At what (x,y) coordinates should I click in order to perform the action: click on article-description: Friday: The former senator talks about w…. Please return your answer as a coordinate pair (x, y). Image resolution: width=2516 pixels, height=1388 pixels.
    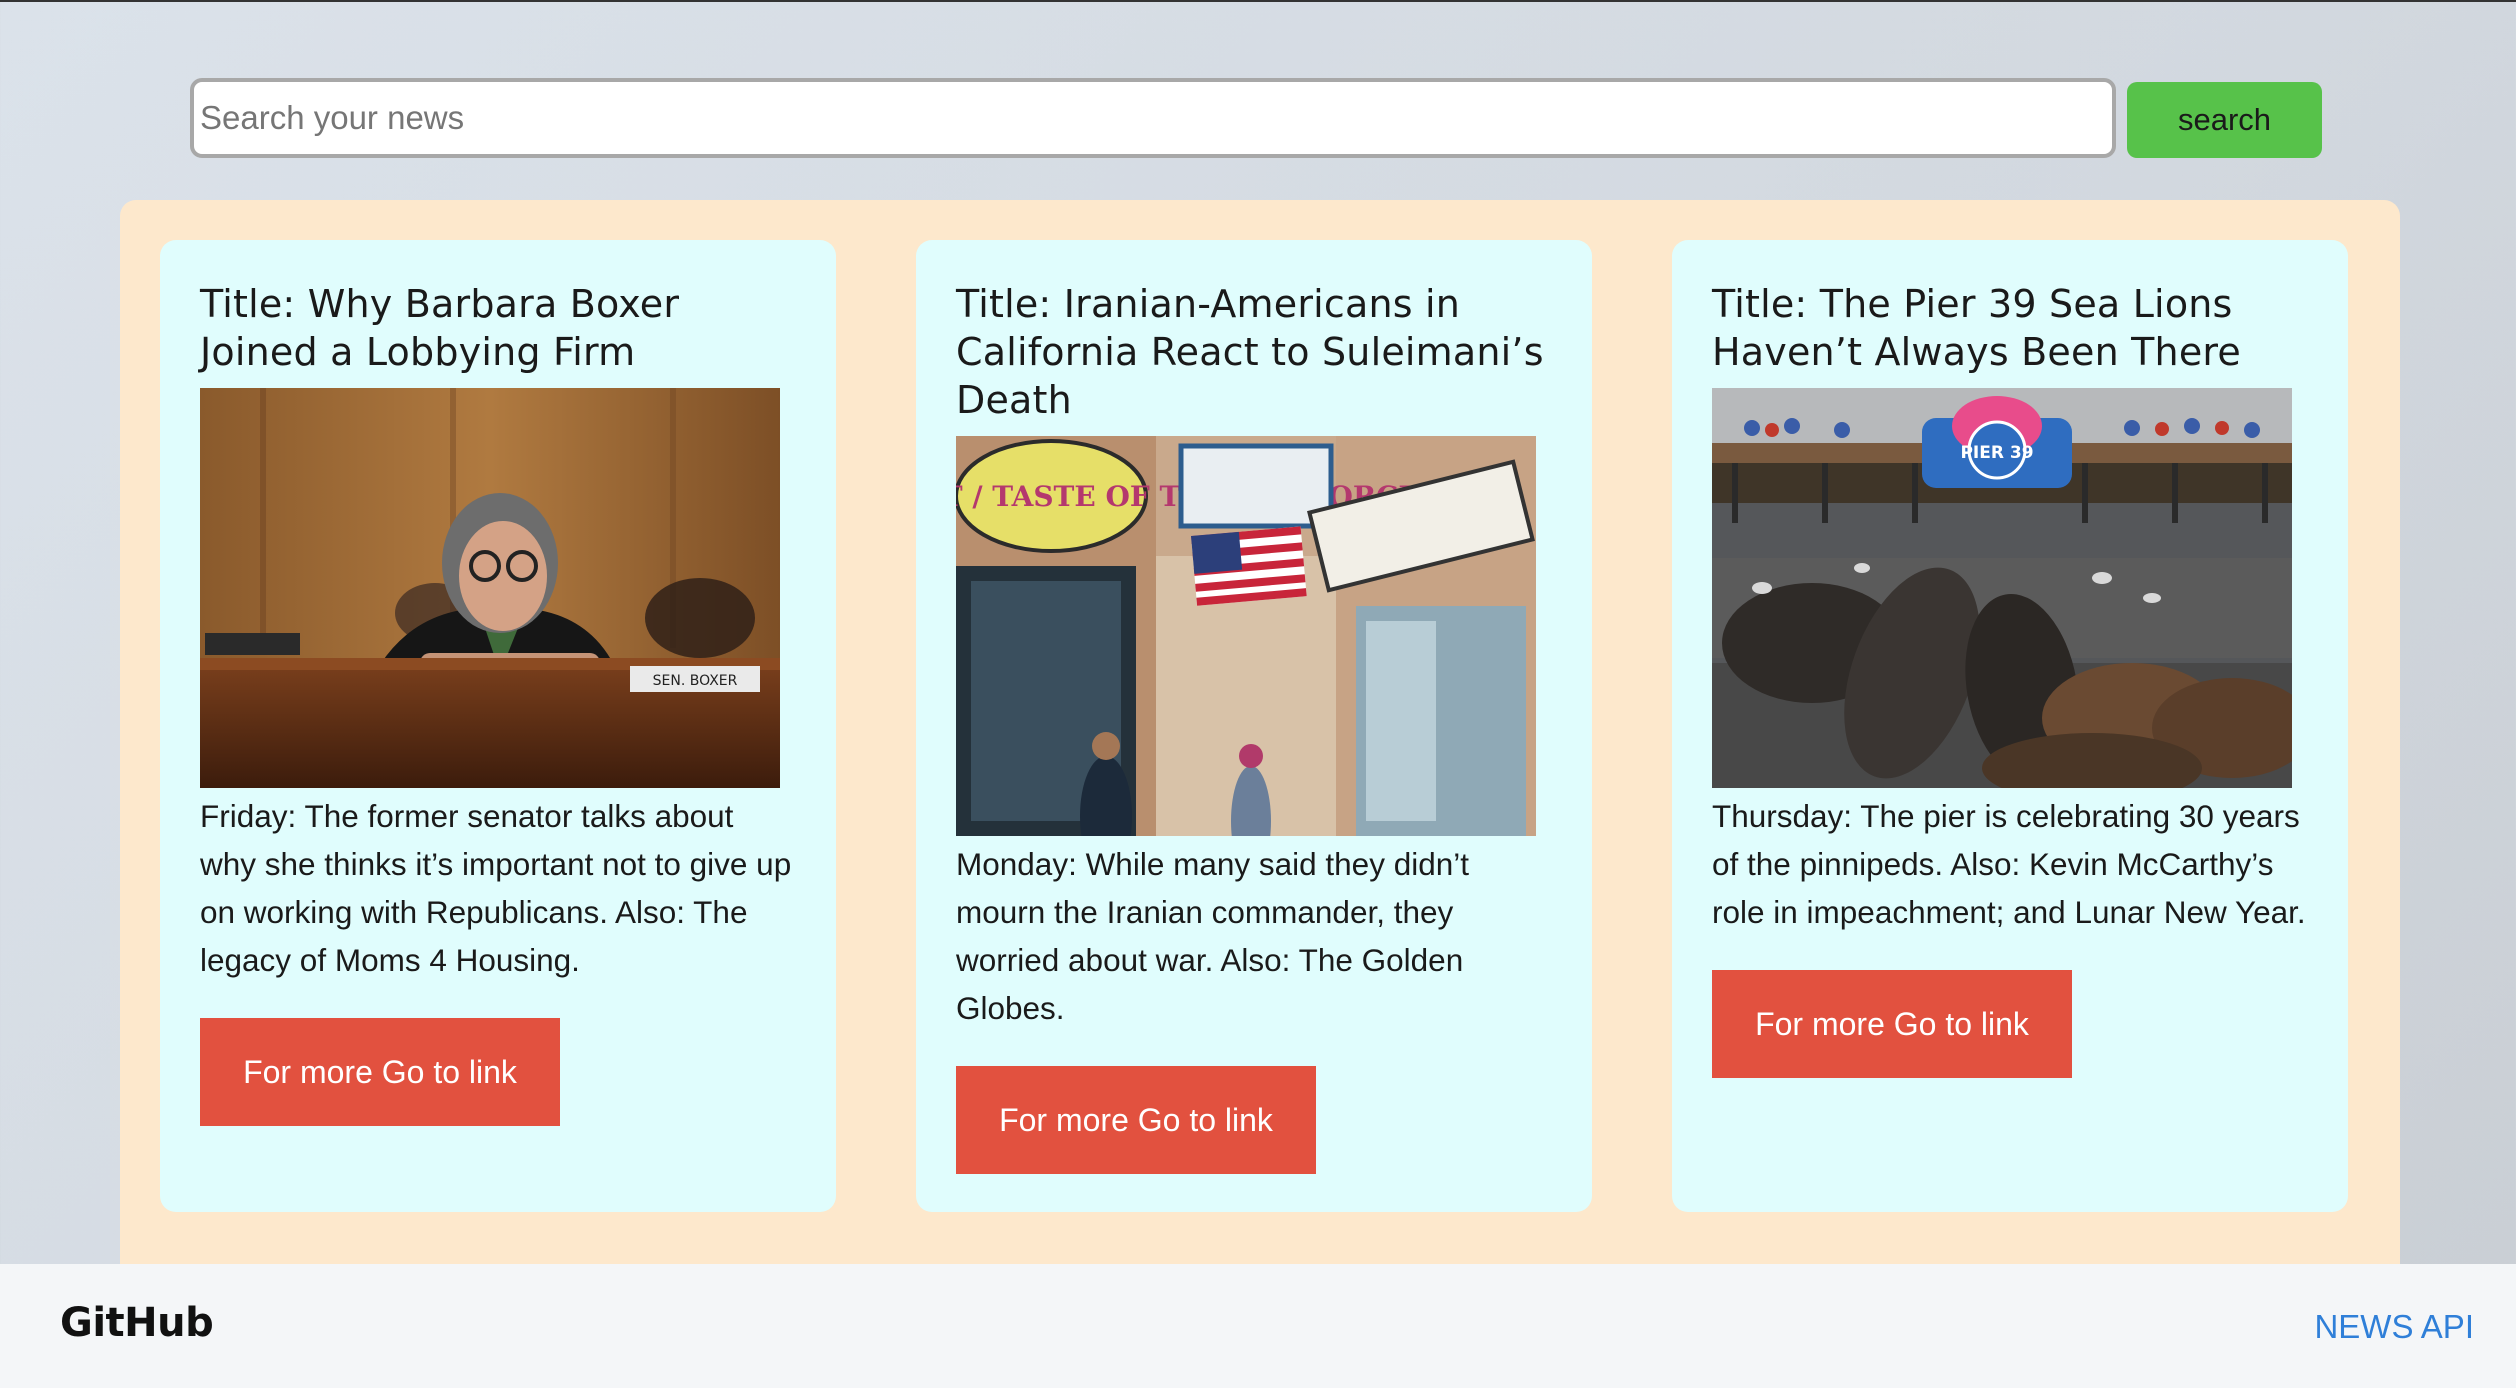
    Looking at the image, I should click on (496, 888).